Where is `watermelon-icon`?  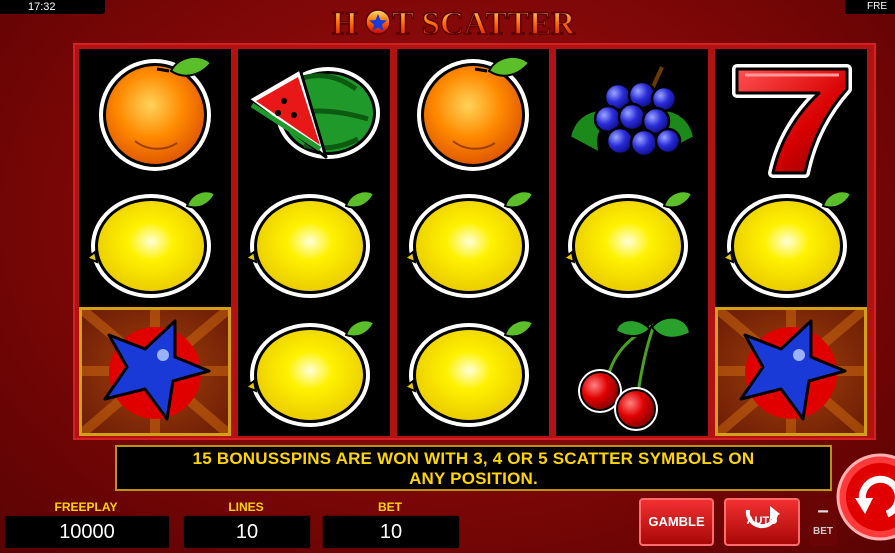
watermelon-icon is located at coordinates (314, 113).